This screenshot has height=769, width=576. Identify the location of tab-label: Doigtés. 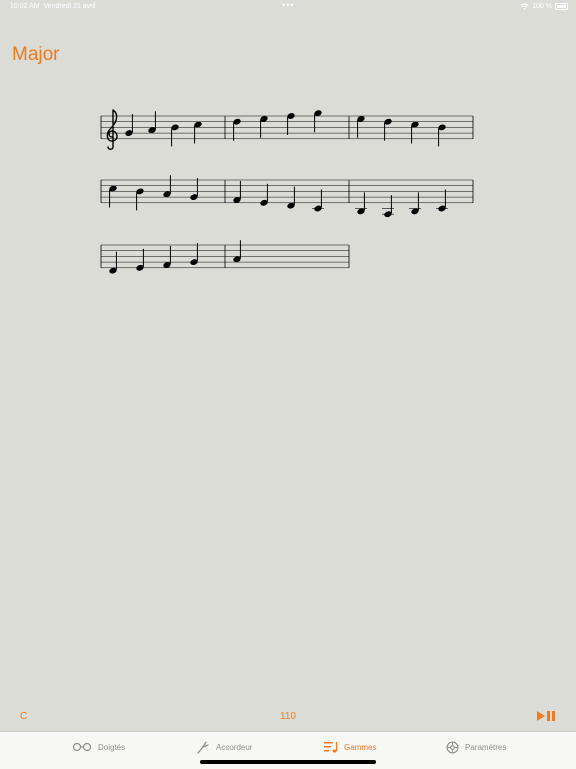
(112, 747).